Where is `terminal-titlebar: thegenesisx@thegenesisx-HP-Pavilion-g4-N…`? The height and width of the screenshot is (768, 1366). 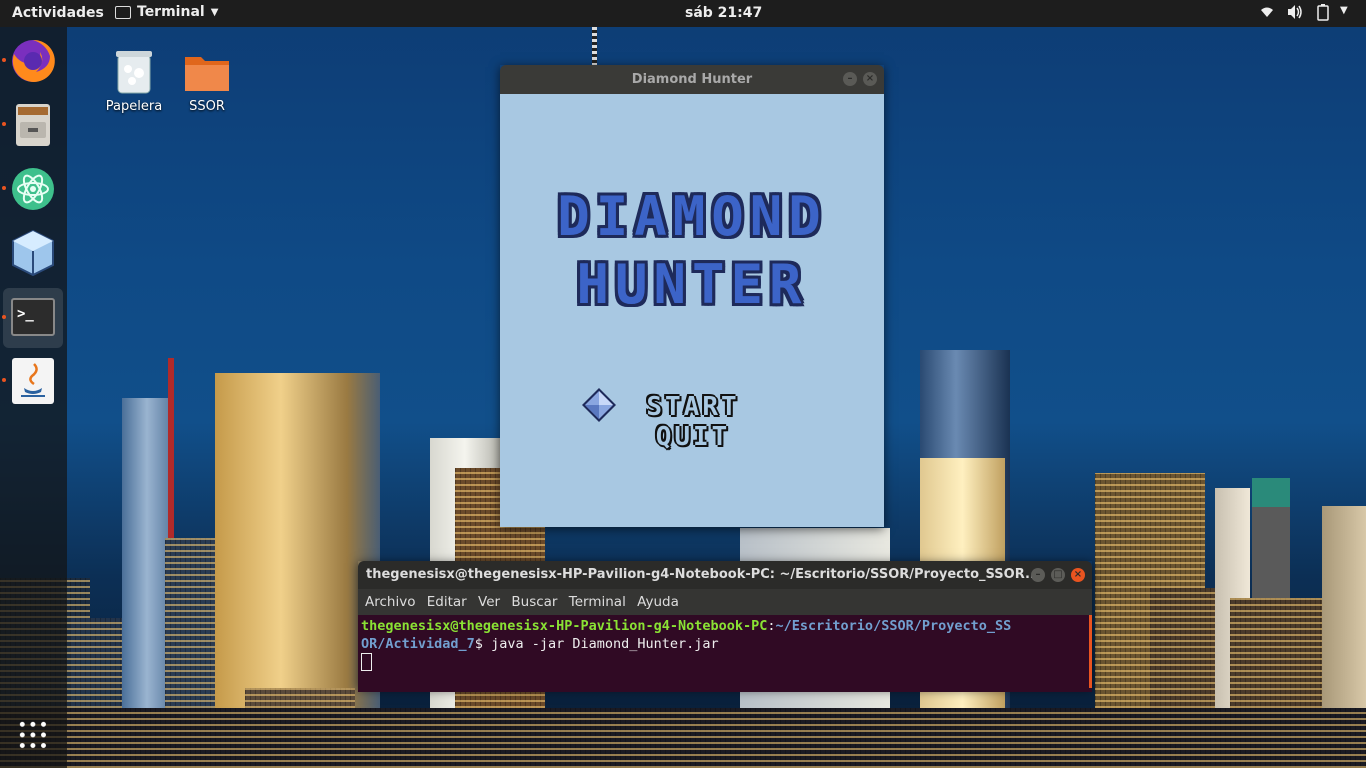 terminal-titlebar: thegenesisx@thegenesisx-HP-Pavilion-g4-N… is located at coordinates (725, 575).